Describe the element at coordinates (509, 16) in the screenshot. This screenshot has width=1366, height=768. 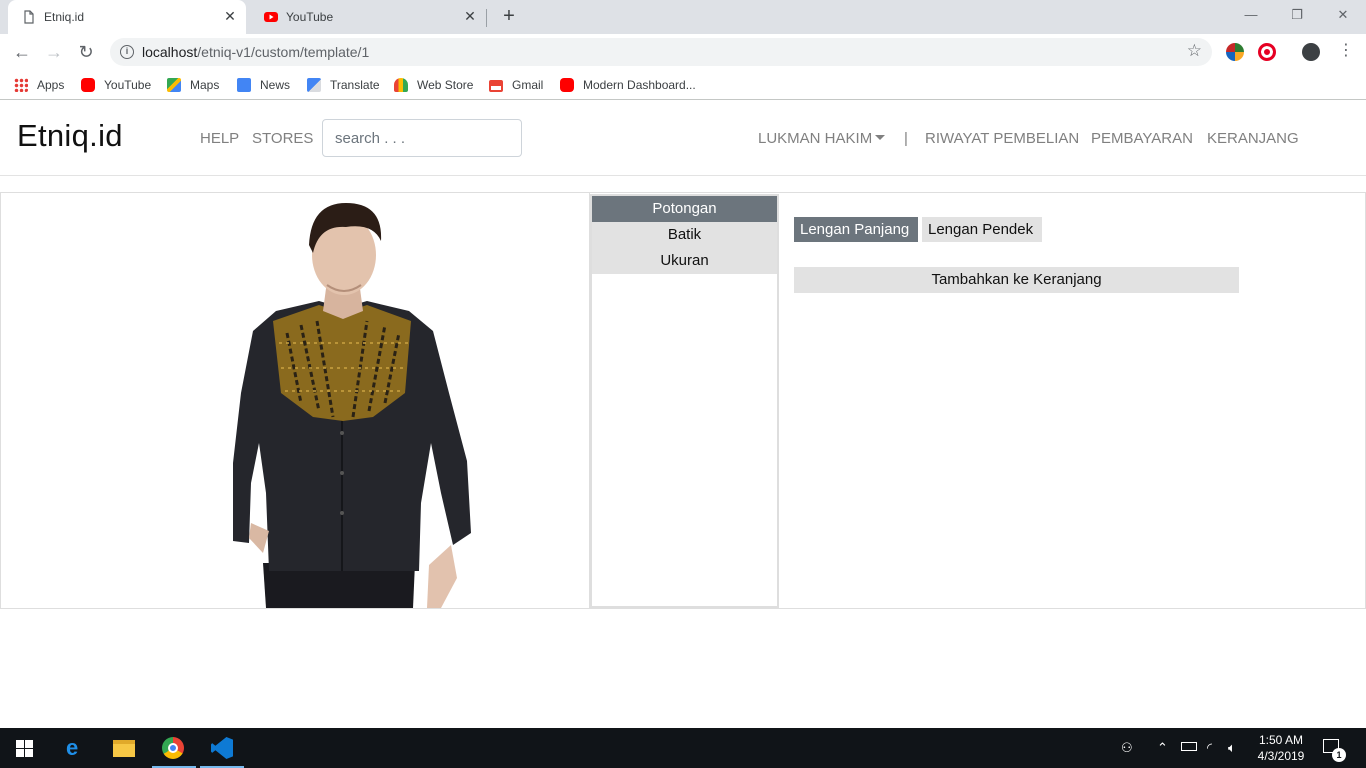
I see `new-tab-button: +` at that location.